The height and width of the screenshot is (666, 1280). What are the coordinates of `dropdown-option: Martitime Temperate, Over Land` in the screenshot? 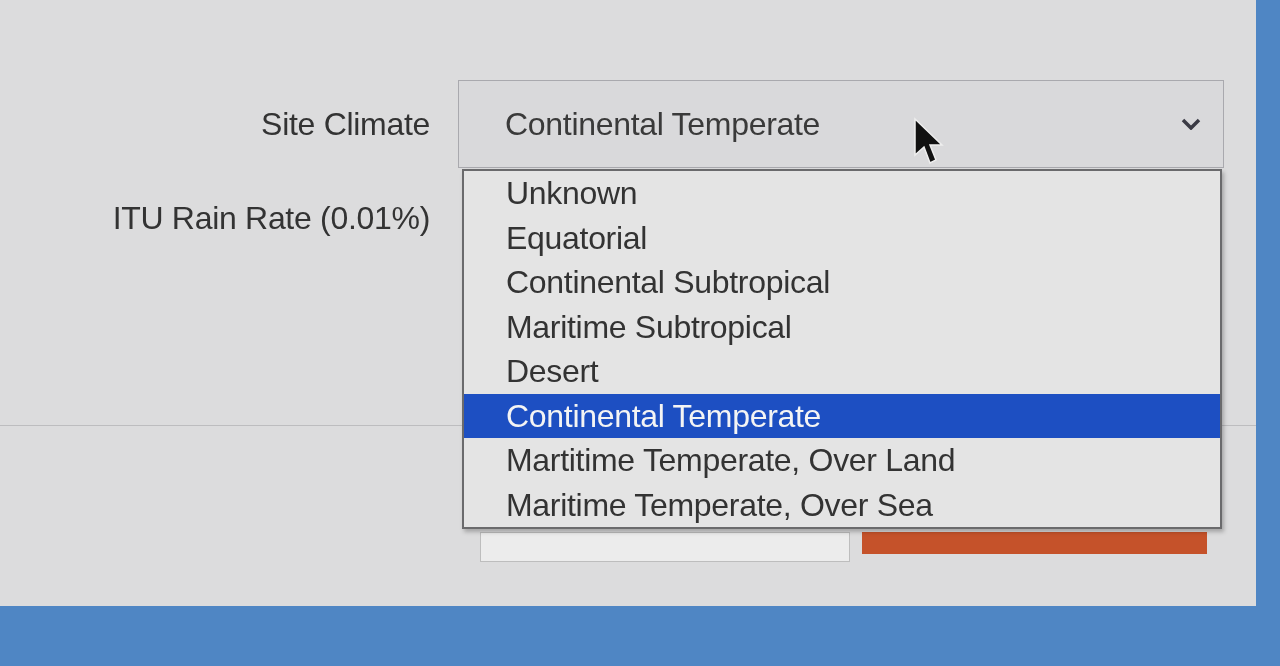 It's located at (842, 460).